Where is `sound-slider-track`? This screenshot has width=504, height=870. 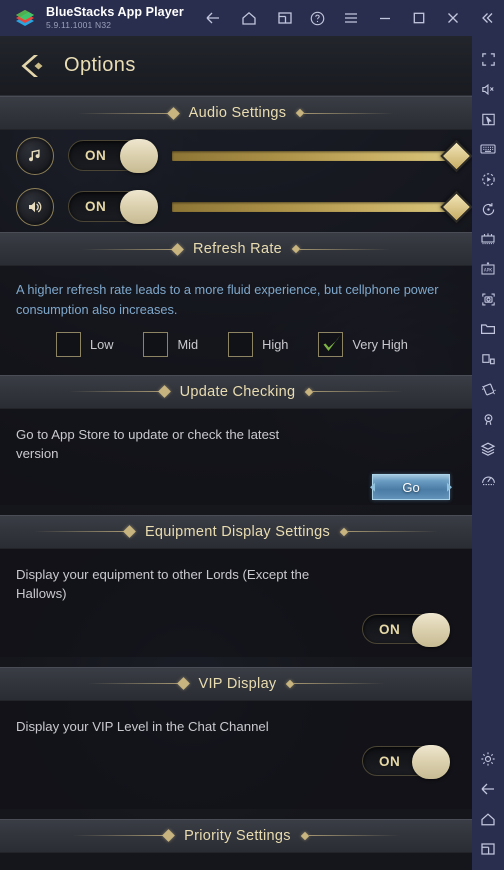
sound-slider-track is located at coordinates (322, 206).